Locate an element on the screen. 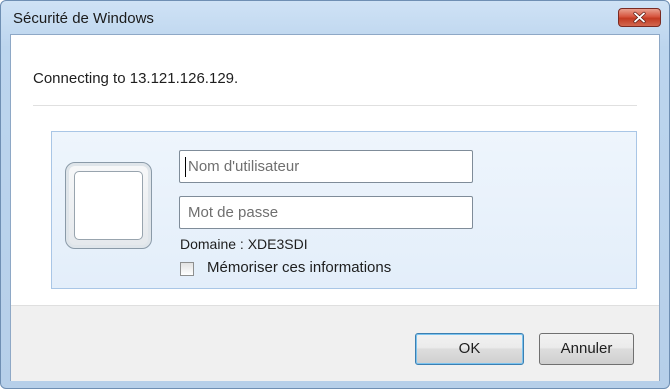 The image size is (672, 391). username-field is located at coordinates (326, 166).